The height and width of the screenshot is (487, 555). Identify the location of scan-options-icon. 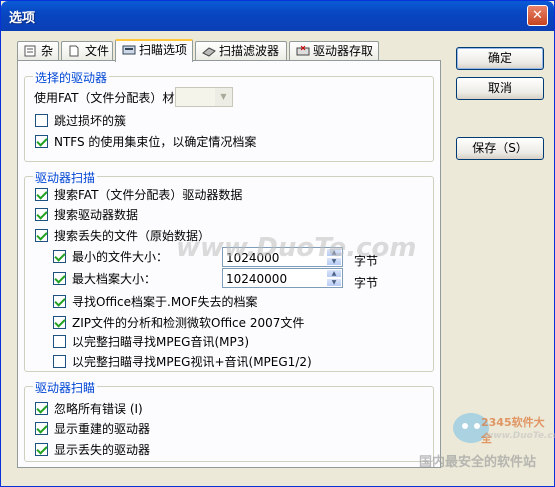
(129, 49).